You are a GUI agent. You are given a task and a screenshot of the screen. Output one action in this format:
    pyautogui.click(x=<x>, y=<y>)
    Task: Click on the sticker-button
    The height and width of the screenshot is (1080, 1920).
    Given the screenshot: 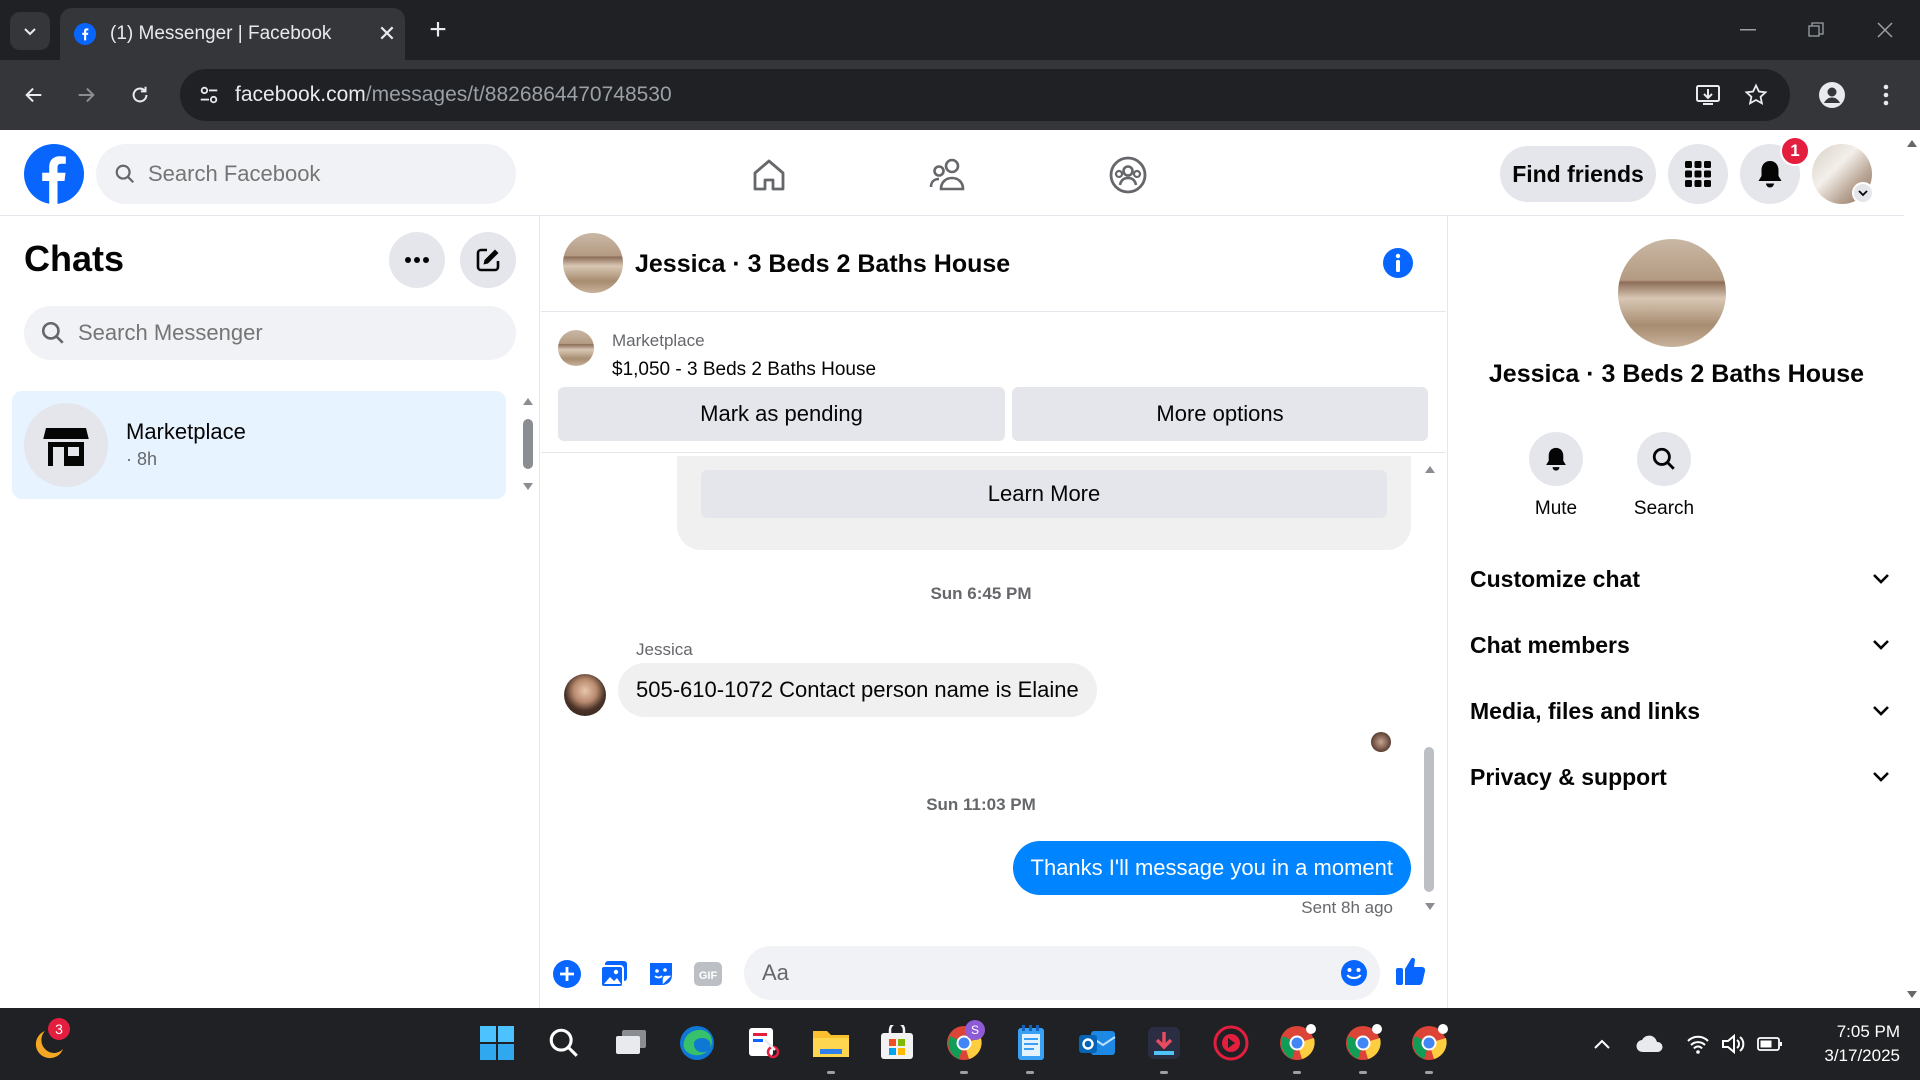 What is the action you would take?
    pyautogui.click(x=661, y=974)
    